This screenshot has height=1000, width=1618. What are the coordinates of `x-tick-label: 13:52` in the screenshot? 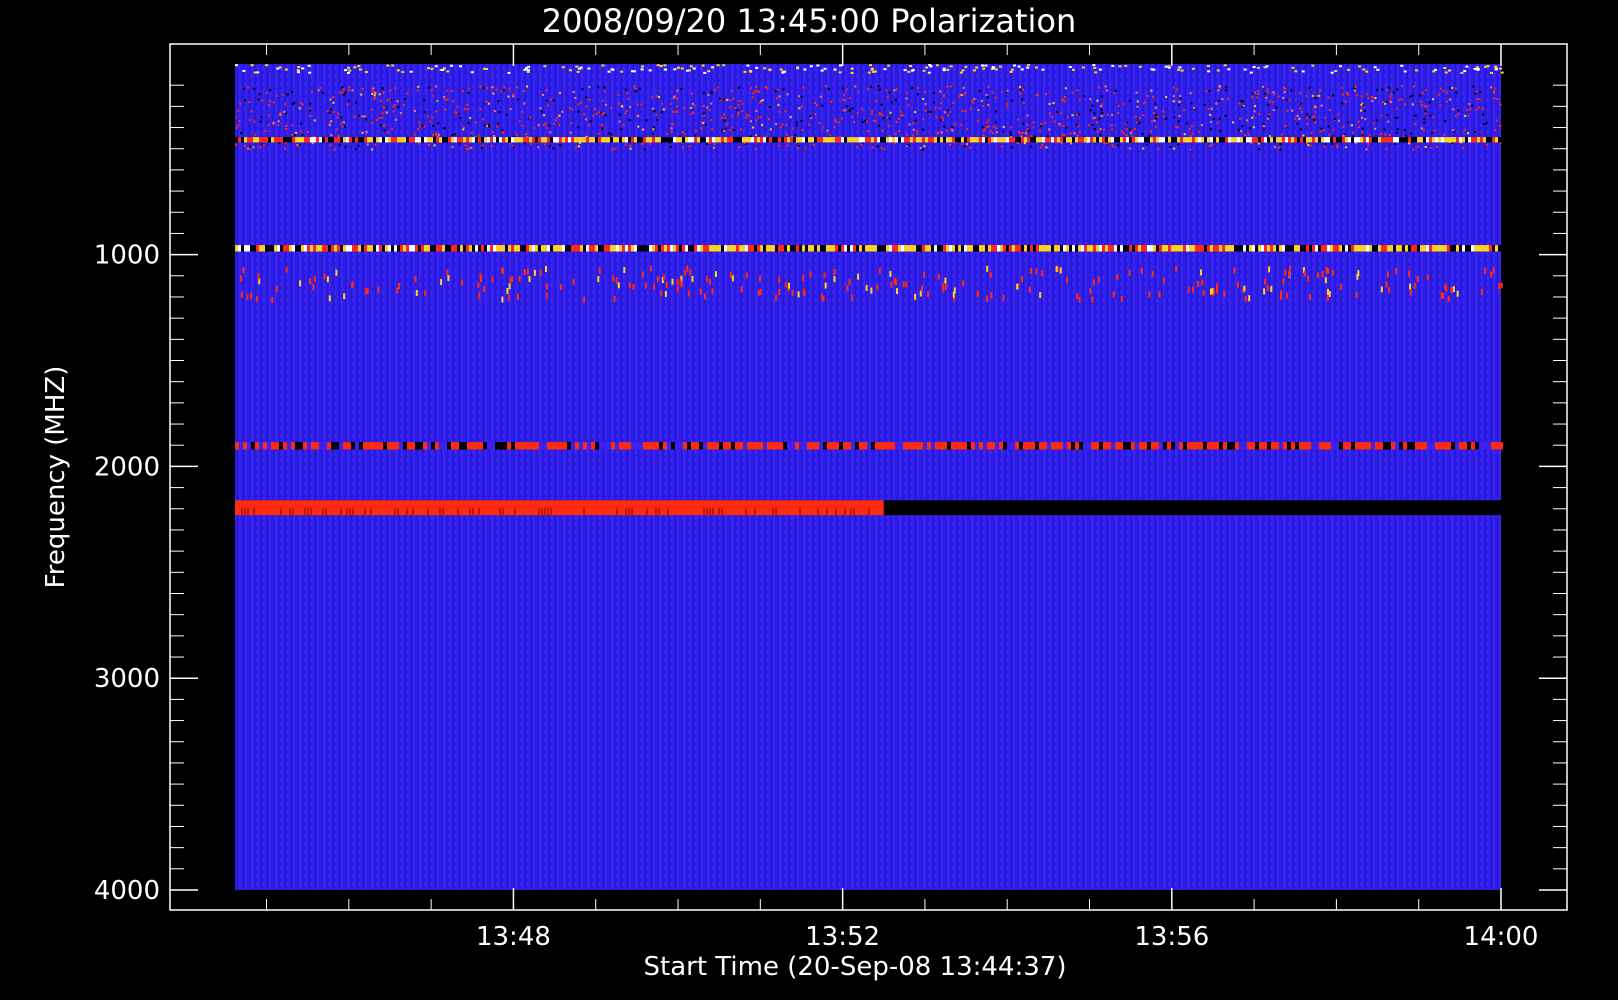 It's located at (842, 937).